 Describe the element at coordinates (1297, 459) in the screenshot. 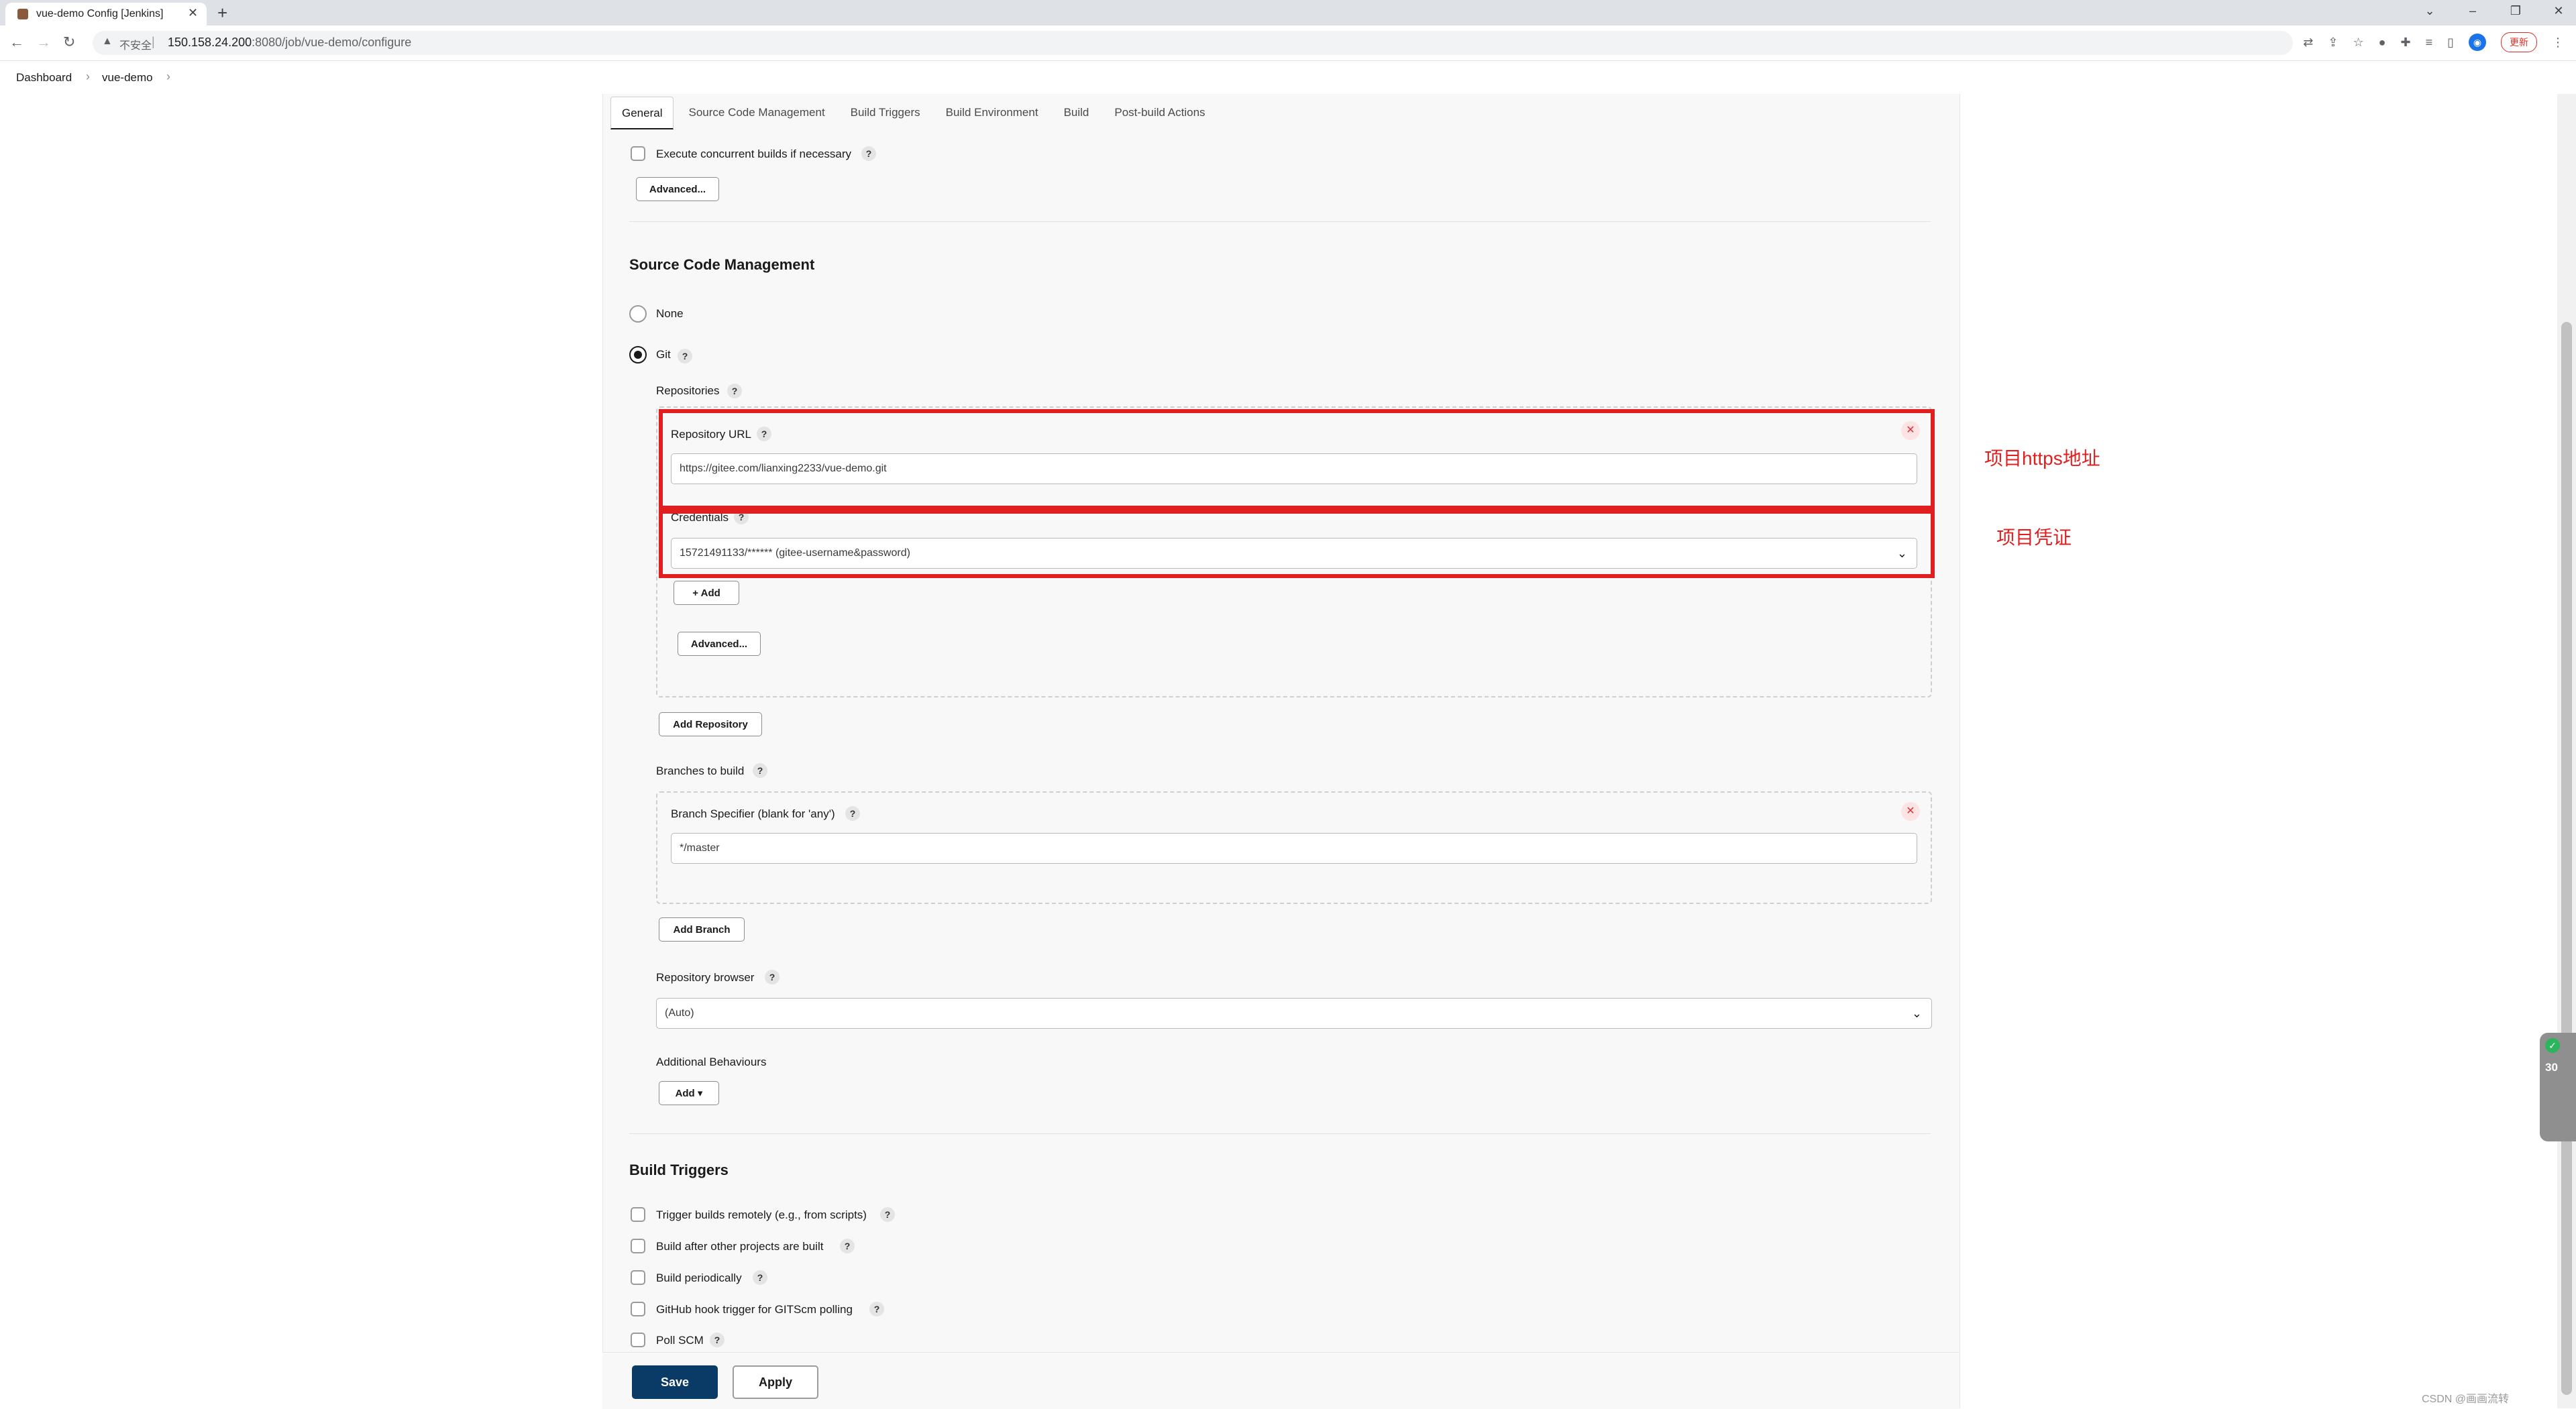

I see `repo-url-highlight-box` at that location.